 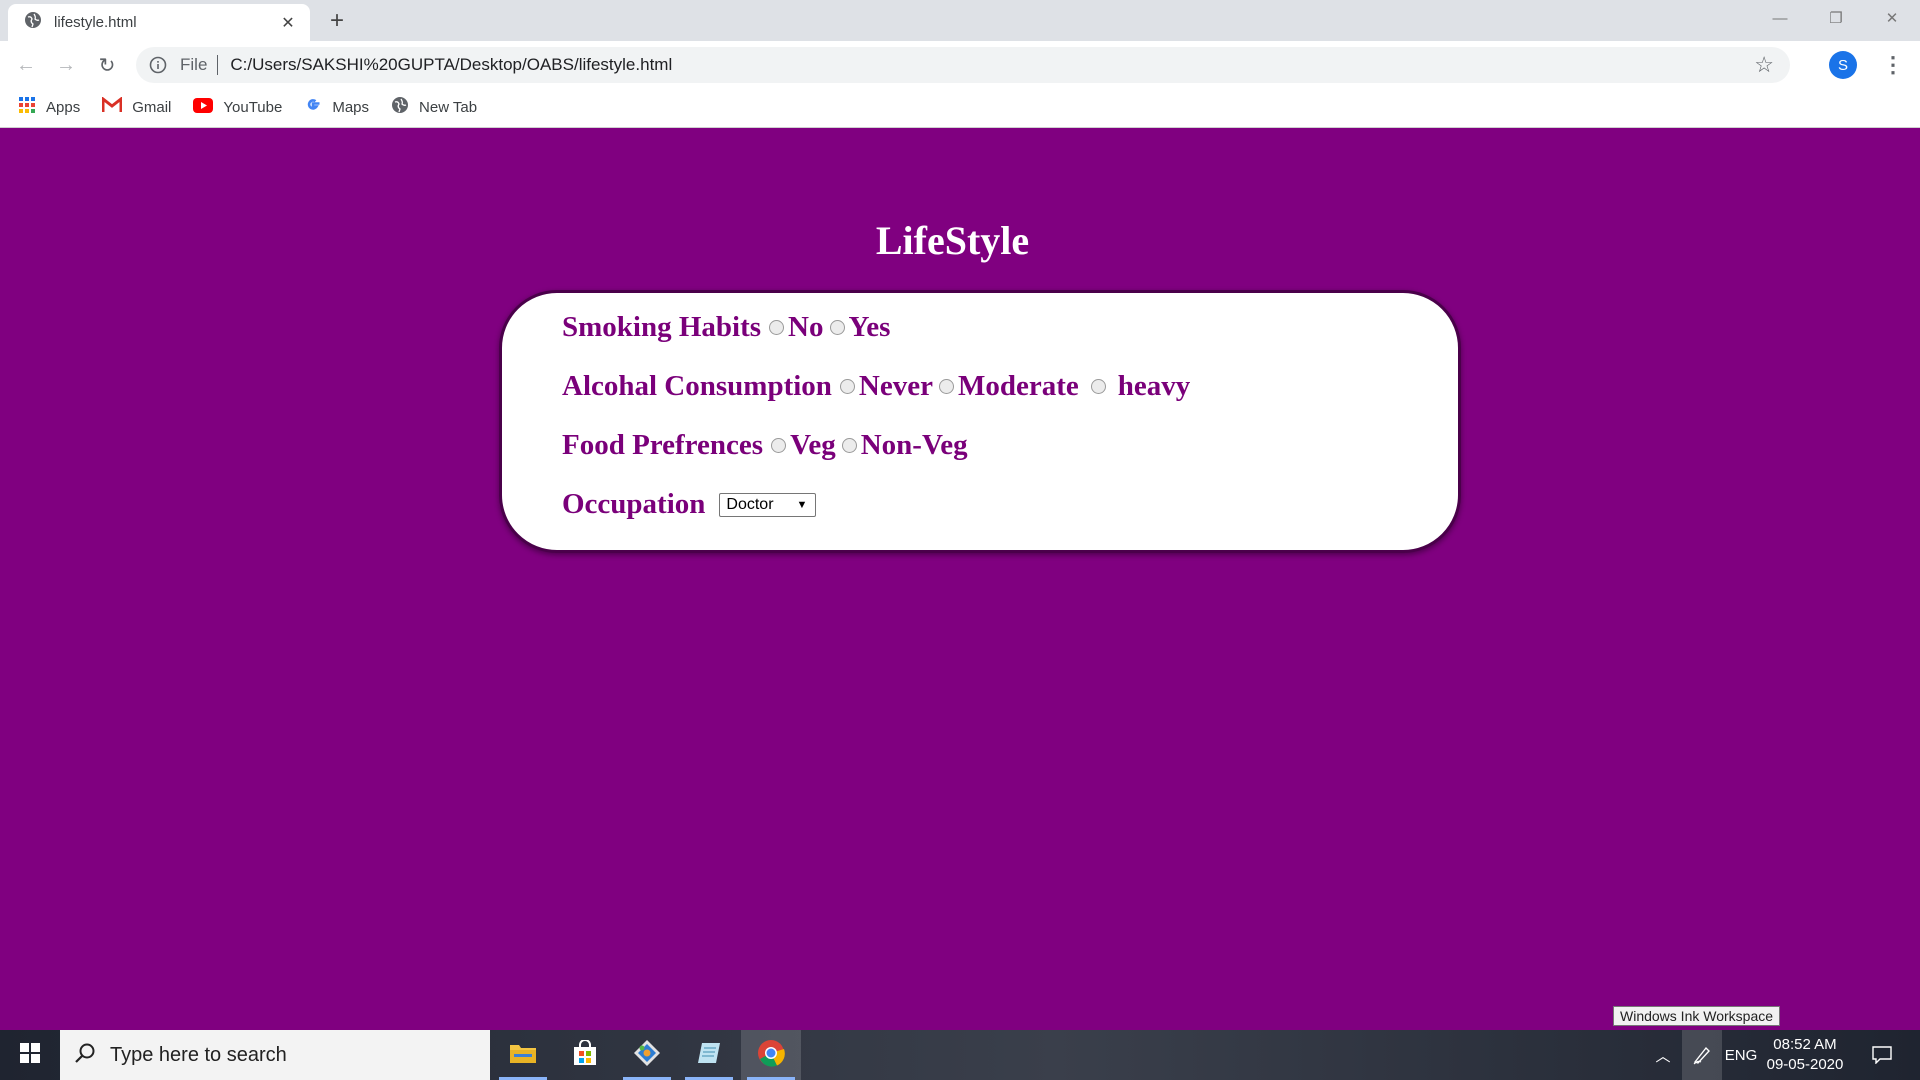 What do you see at coordinates (1697, 1016) in the screenshot?
I see `ink-workspace-tooltip: Windows Ink Workspace` at bounding box center [1697, 1016].